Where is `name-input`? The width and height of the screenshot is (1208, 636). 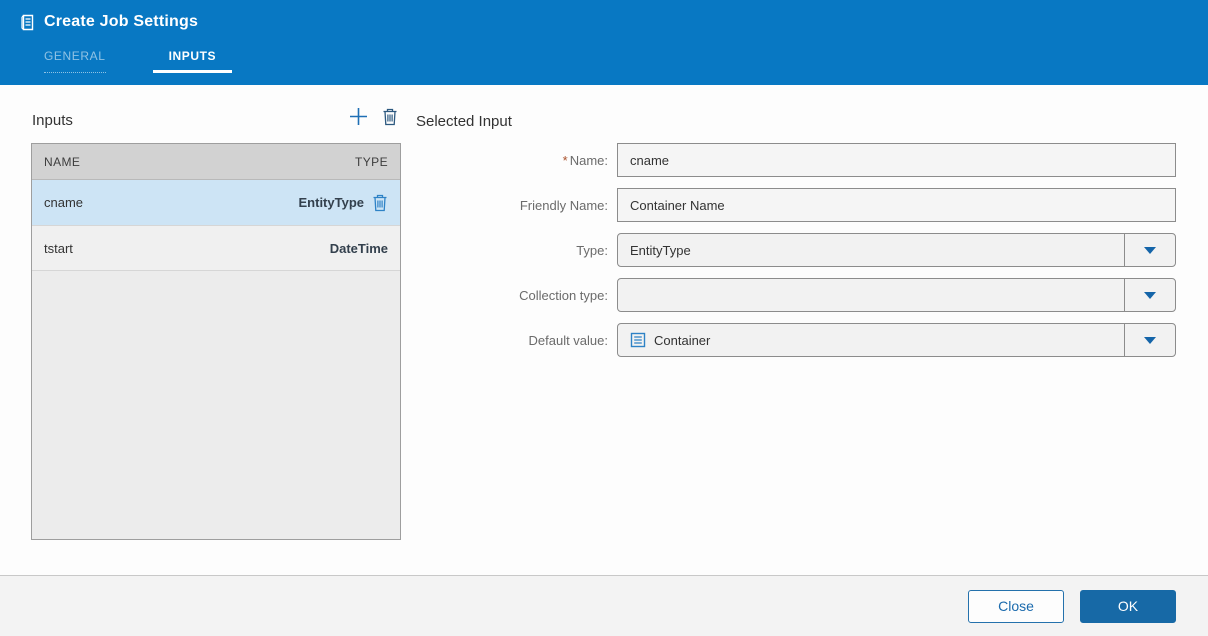 name-input is located at coordinates (896, 160).